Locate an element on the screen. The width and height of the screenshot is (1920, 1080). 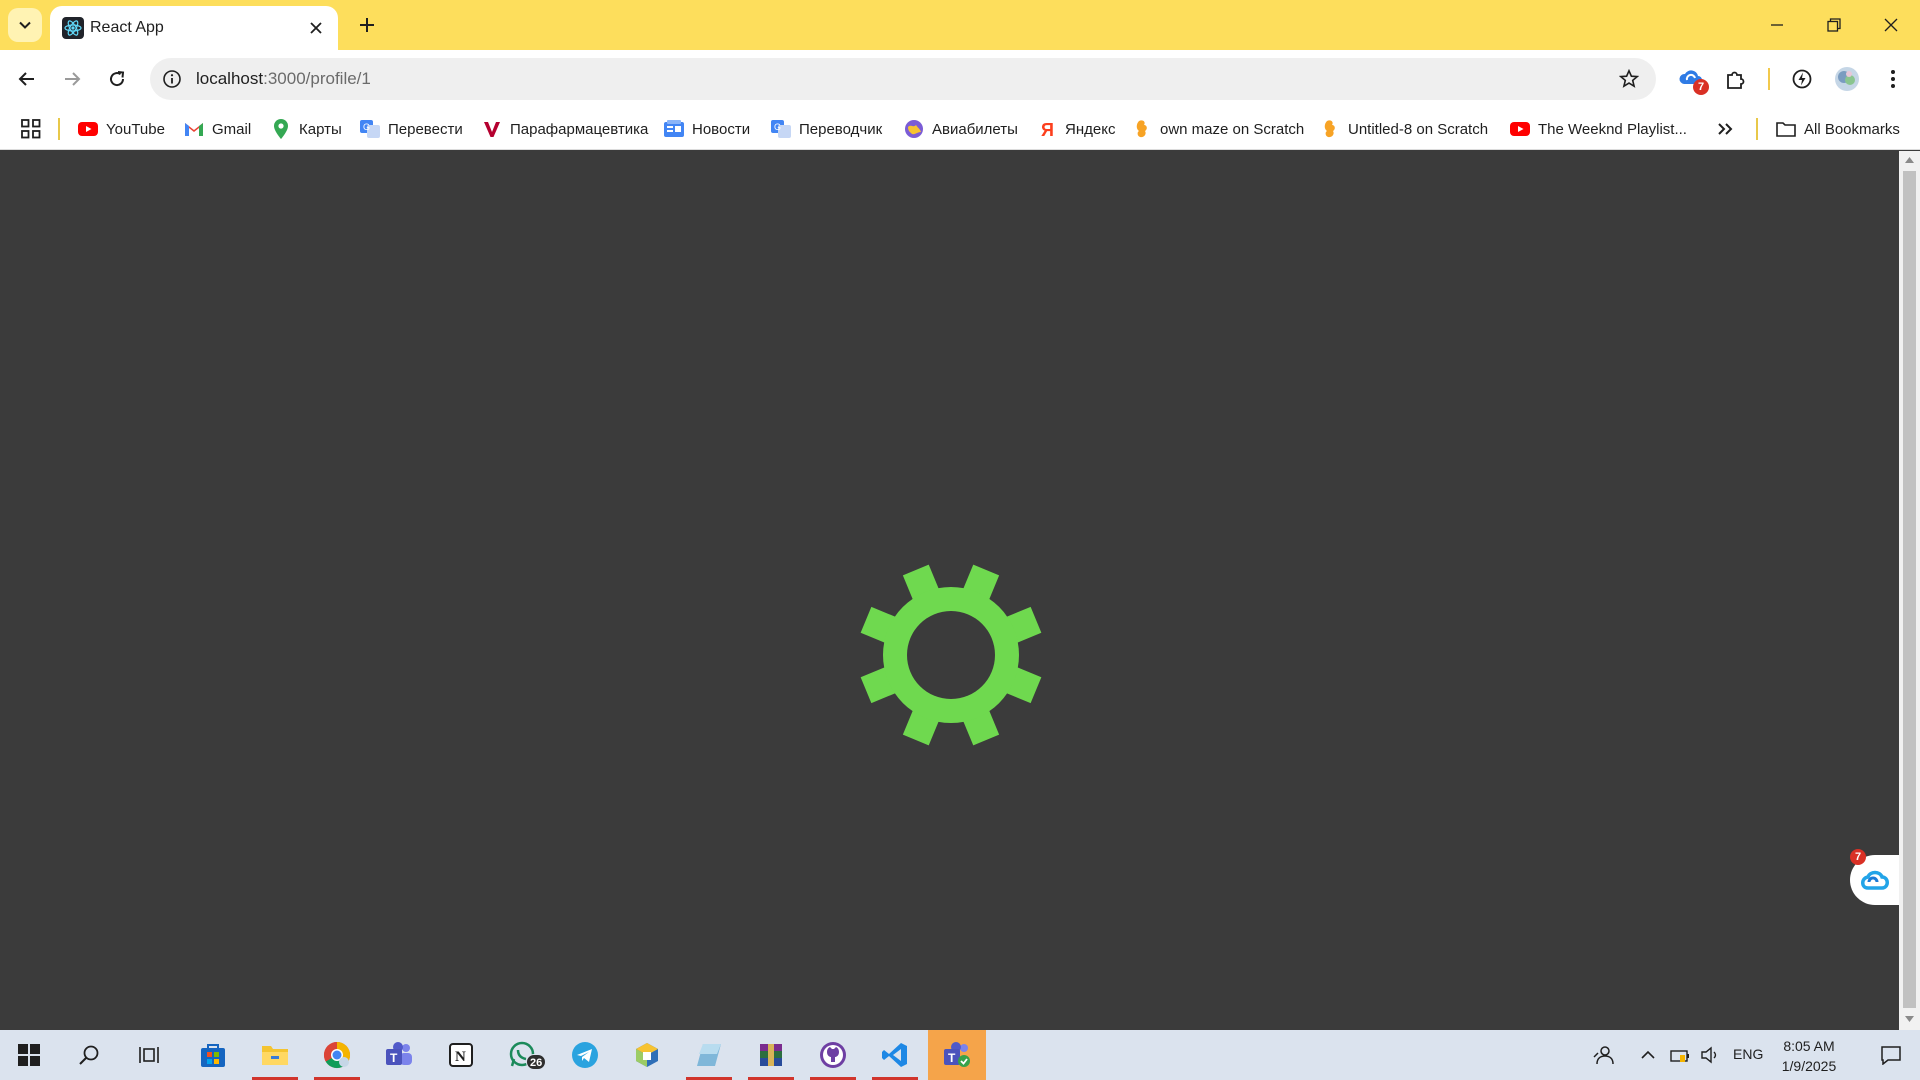
all-bookmarks-button: All Bookmarks is located at coordinates (1838, 129).